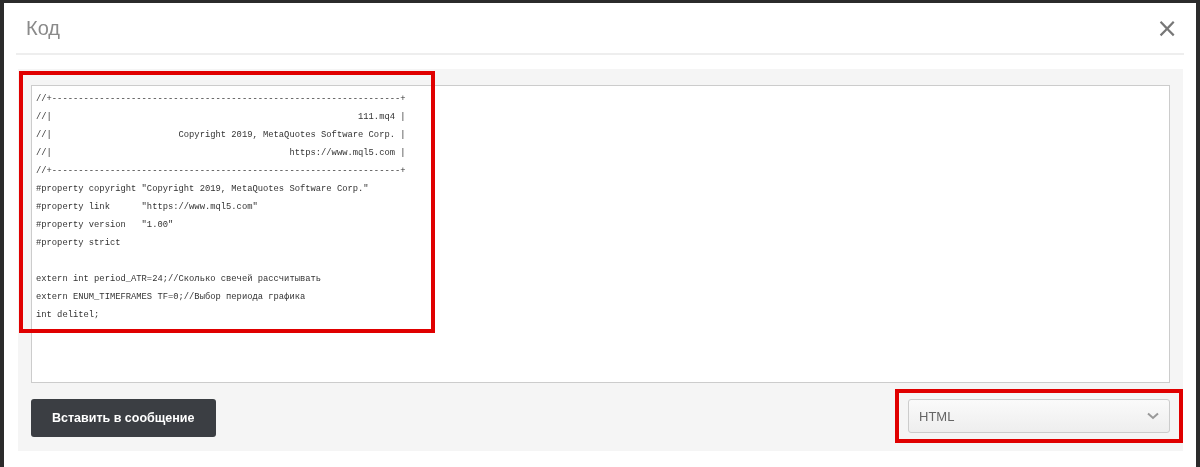  Describe the element at coordinates (937, 416) in the screenshot. I see `select-value: HTML` at that location.